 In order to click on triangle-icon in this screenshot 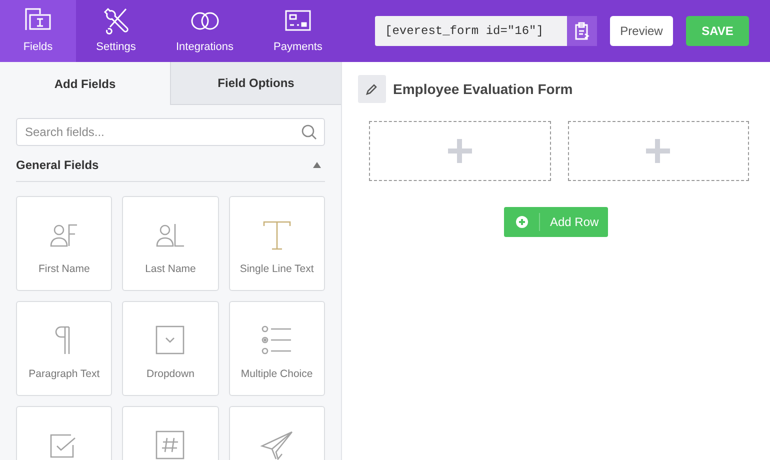, I will do `click(317, 165)`.